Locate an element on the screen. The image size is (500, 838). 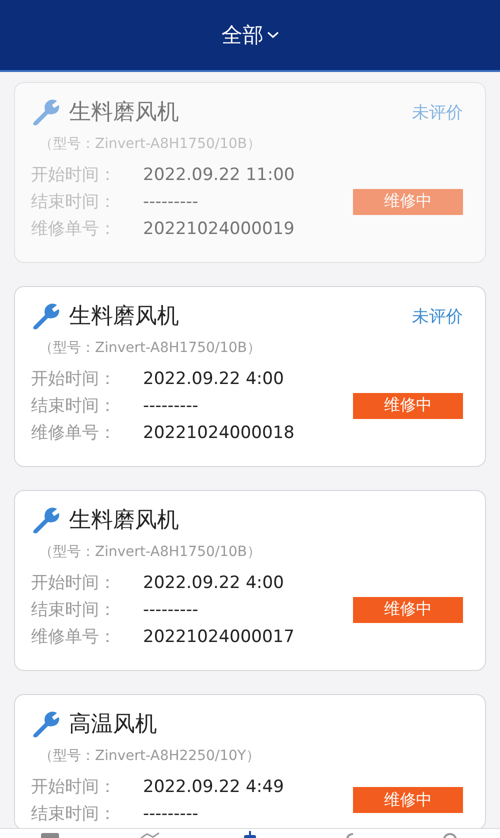
field-value: 20221024000018 is located at coordinates (218, 432).